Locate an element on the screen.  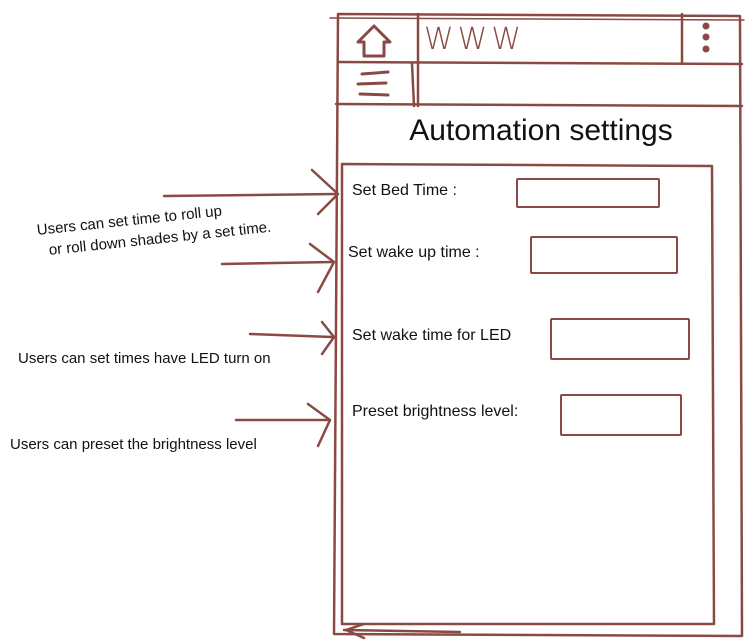
more-vertical-icon is located at coordinates (706, 37).